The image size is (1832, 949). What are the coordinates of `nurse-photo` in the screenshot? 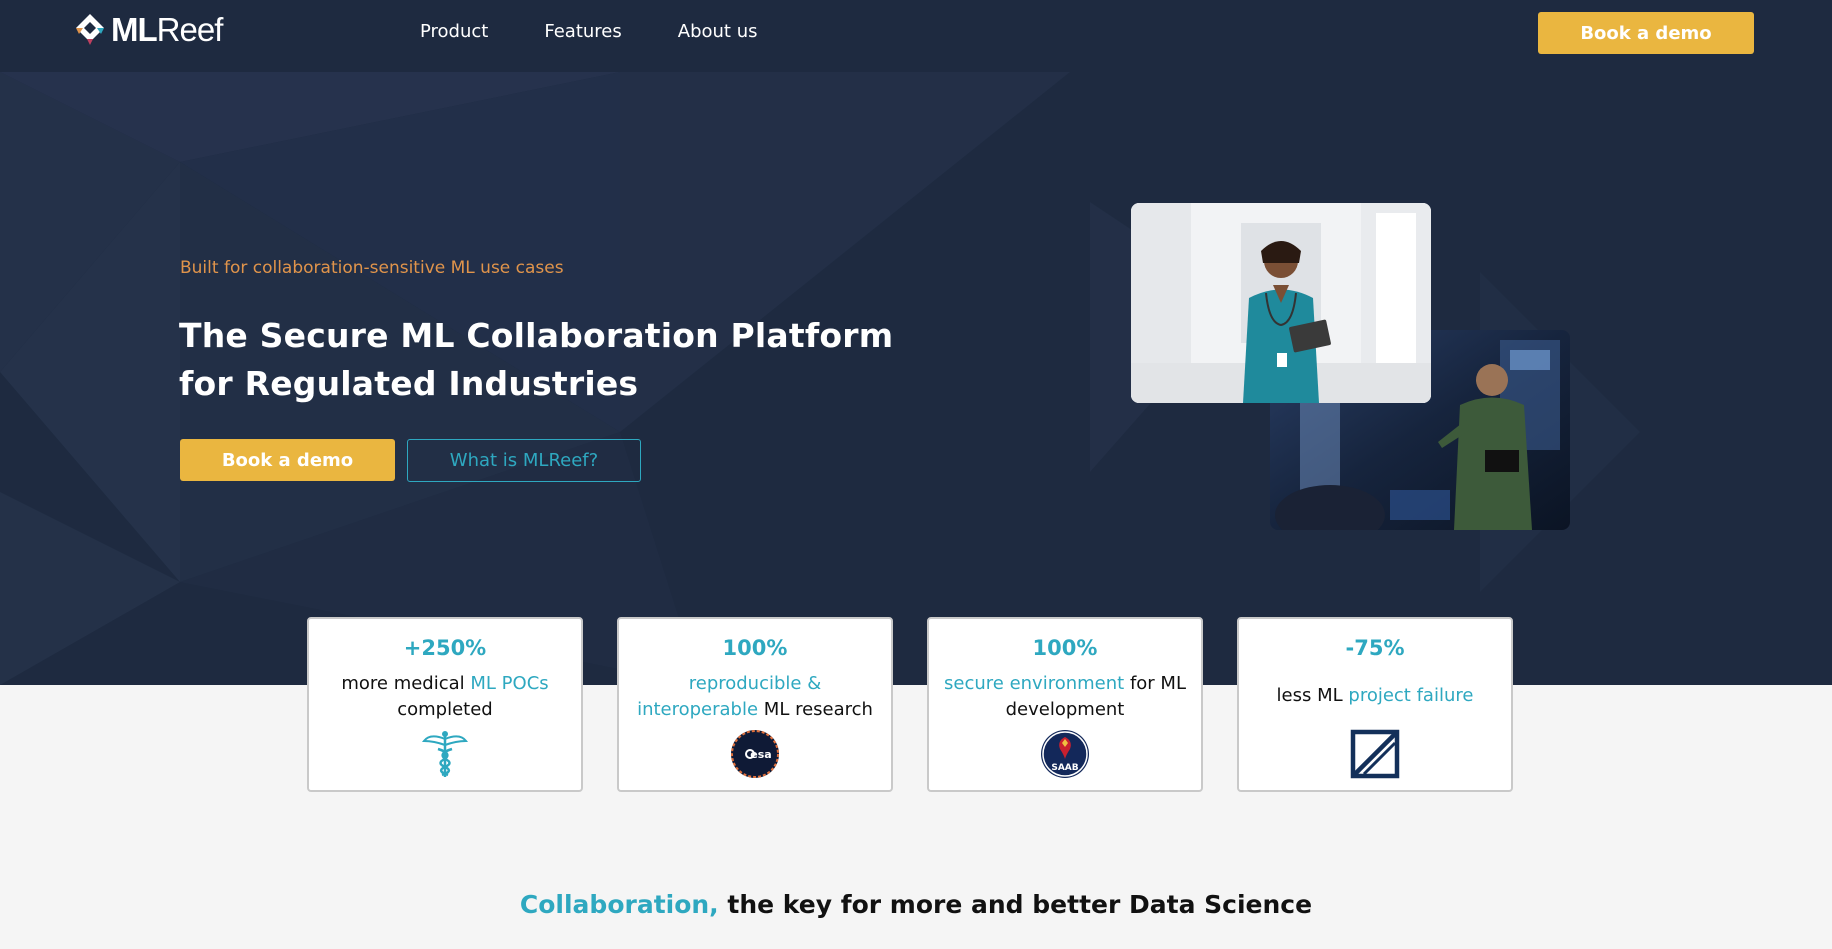 It's located at (1281, 303).